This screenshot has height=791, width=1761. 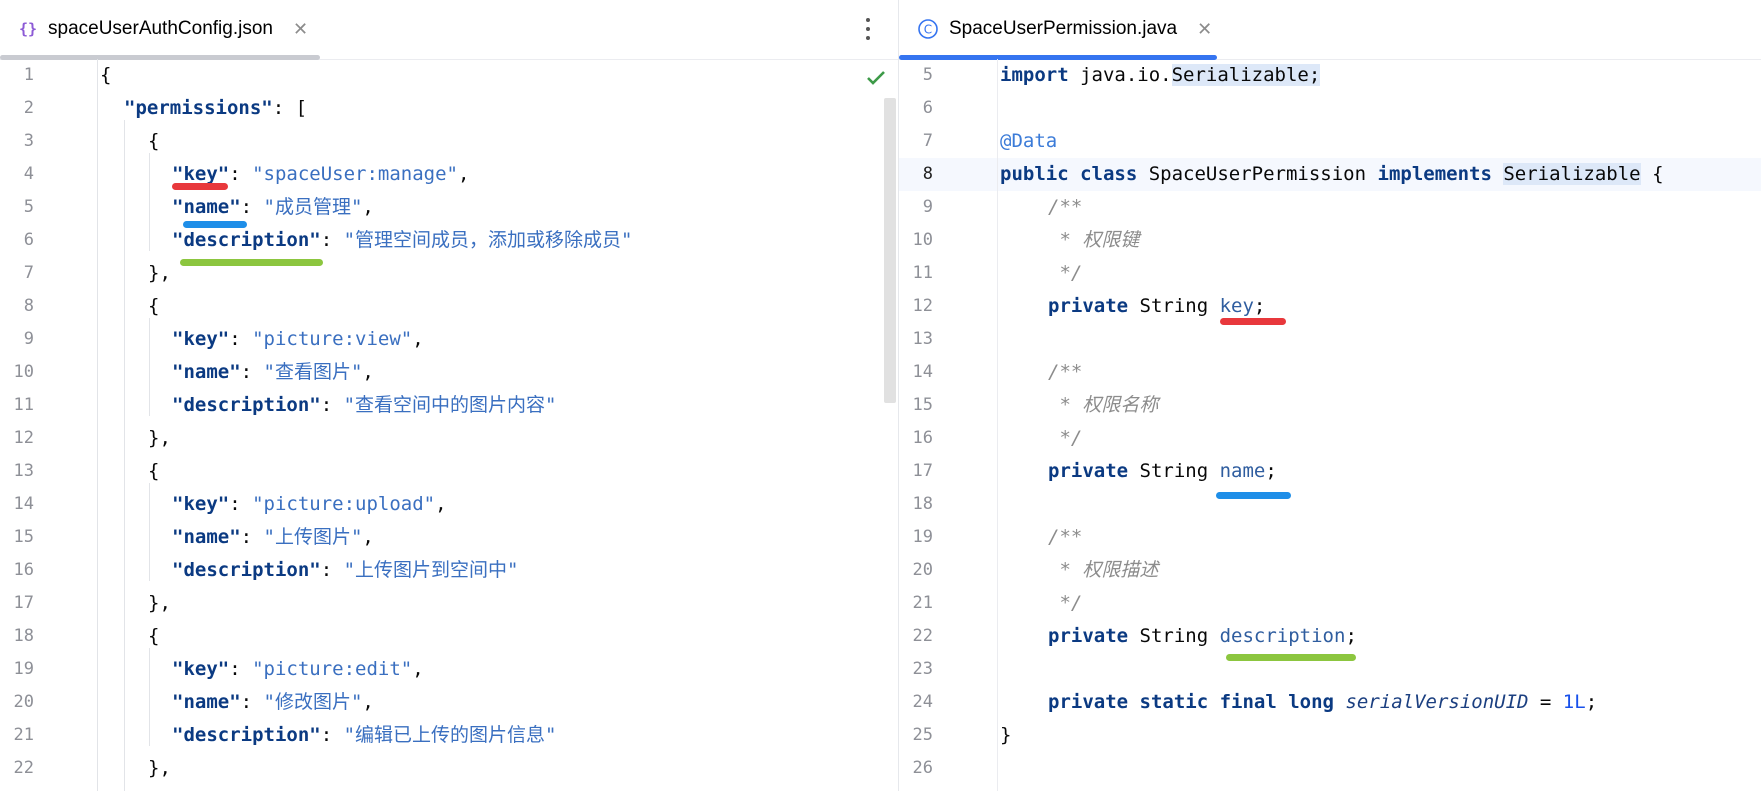 I want to click on line-number: 15, so click(x=23, y=537).